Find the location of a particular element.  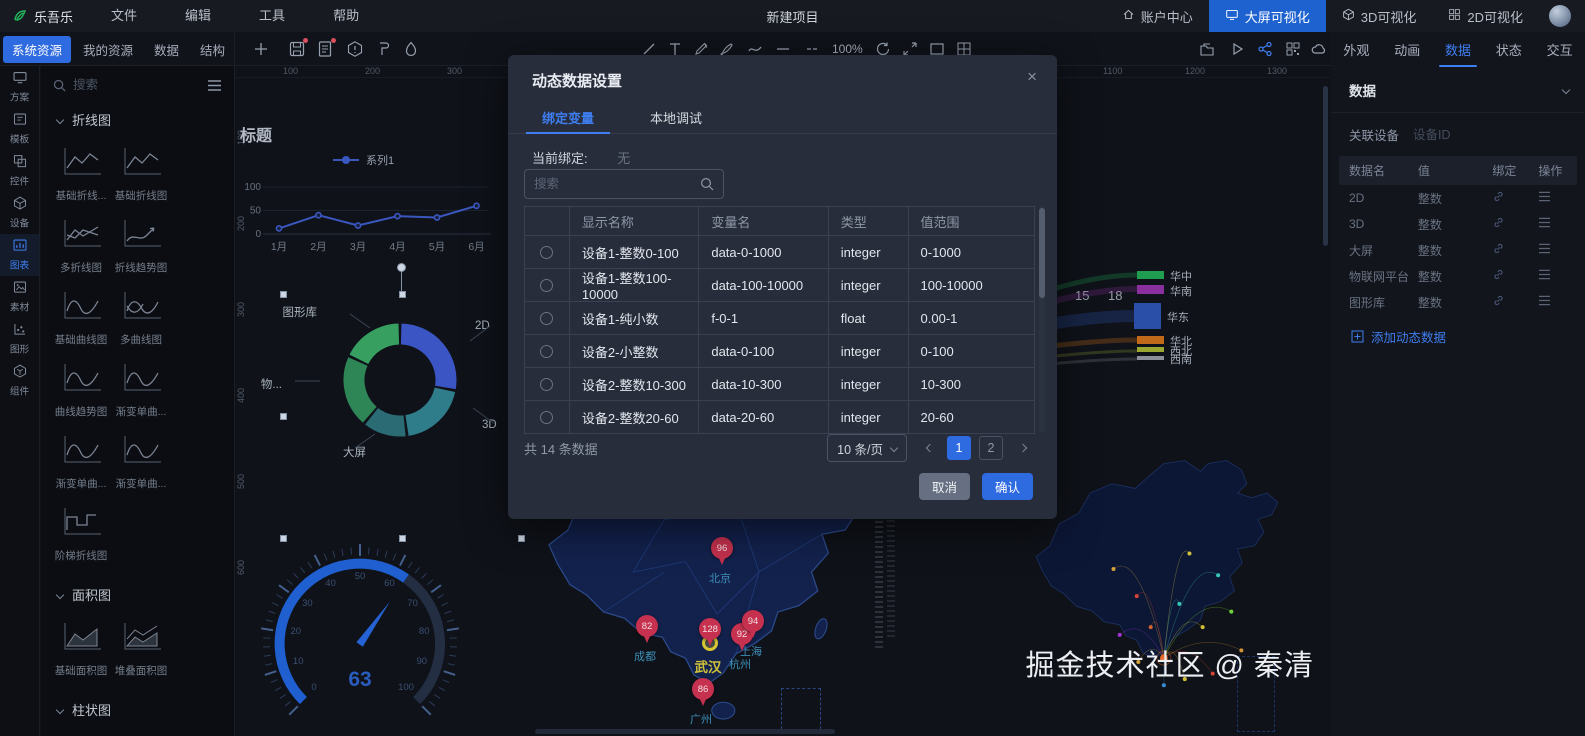

next-page-button is located at coordinates (1024, 448).